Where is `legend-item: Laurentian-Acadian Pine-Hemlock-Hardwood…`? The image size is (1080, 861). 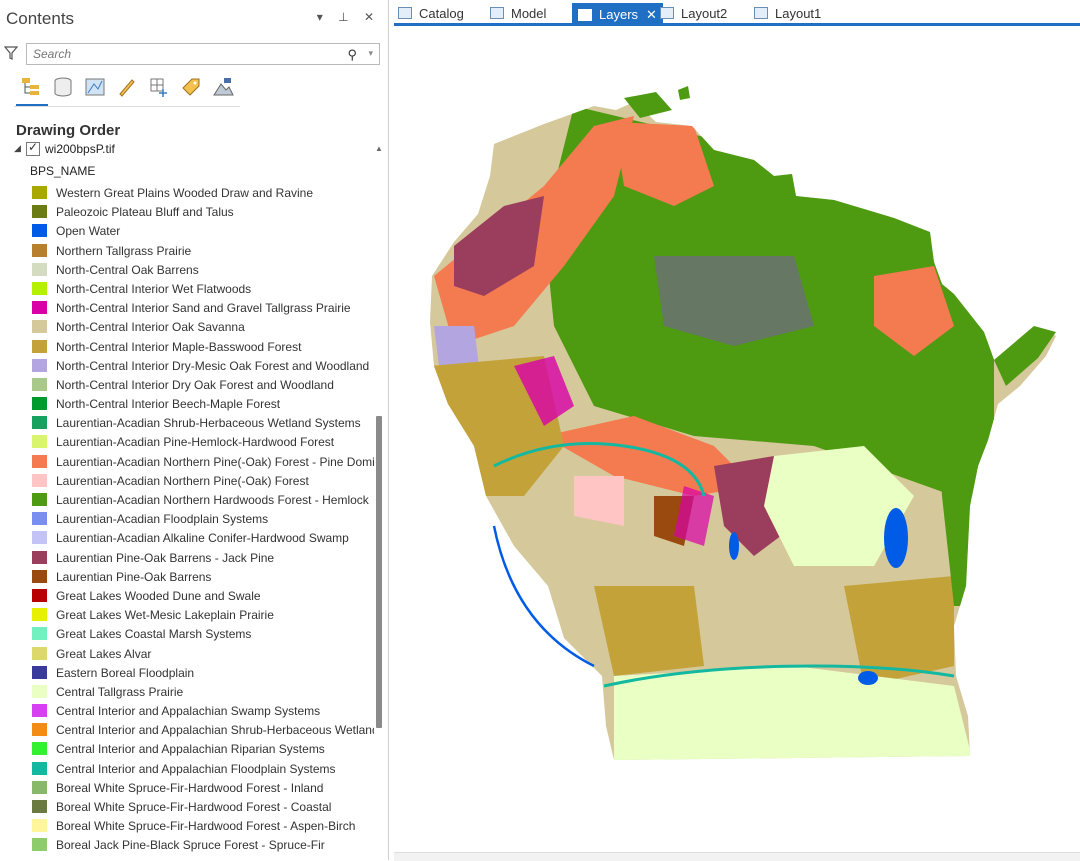 legend-item: Laurentian-Acadian Pine-Hemlock-Hardwood… is located at coordinates (203, 442).